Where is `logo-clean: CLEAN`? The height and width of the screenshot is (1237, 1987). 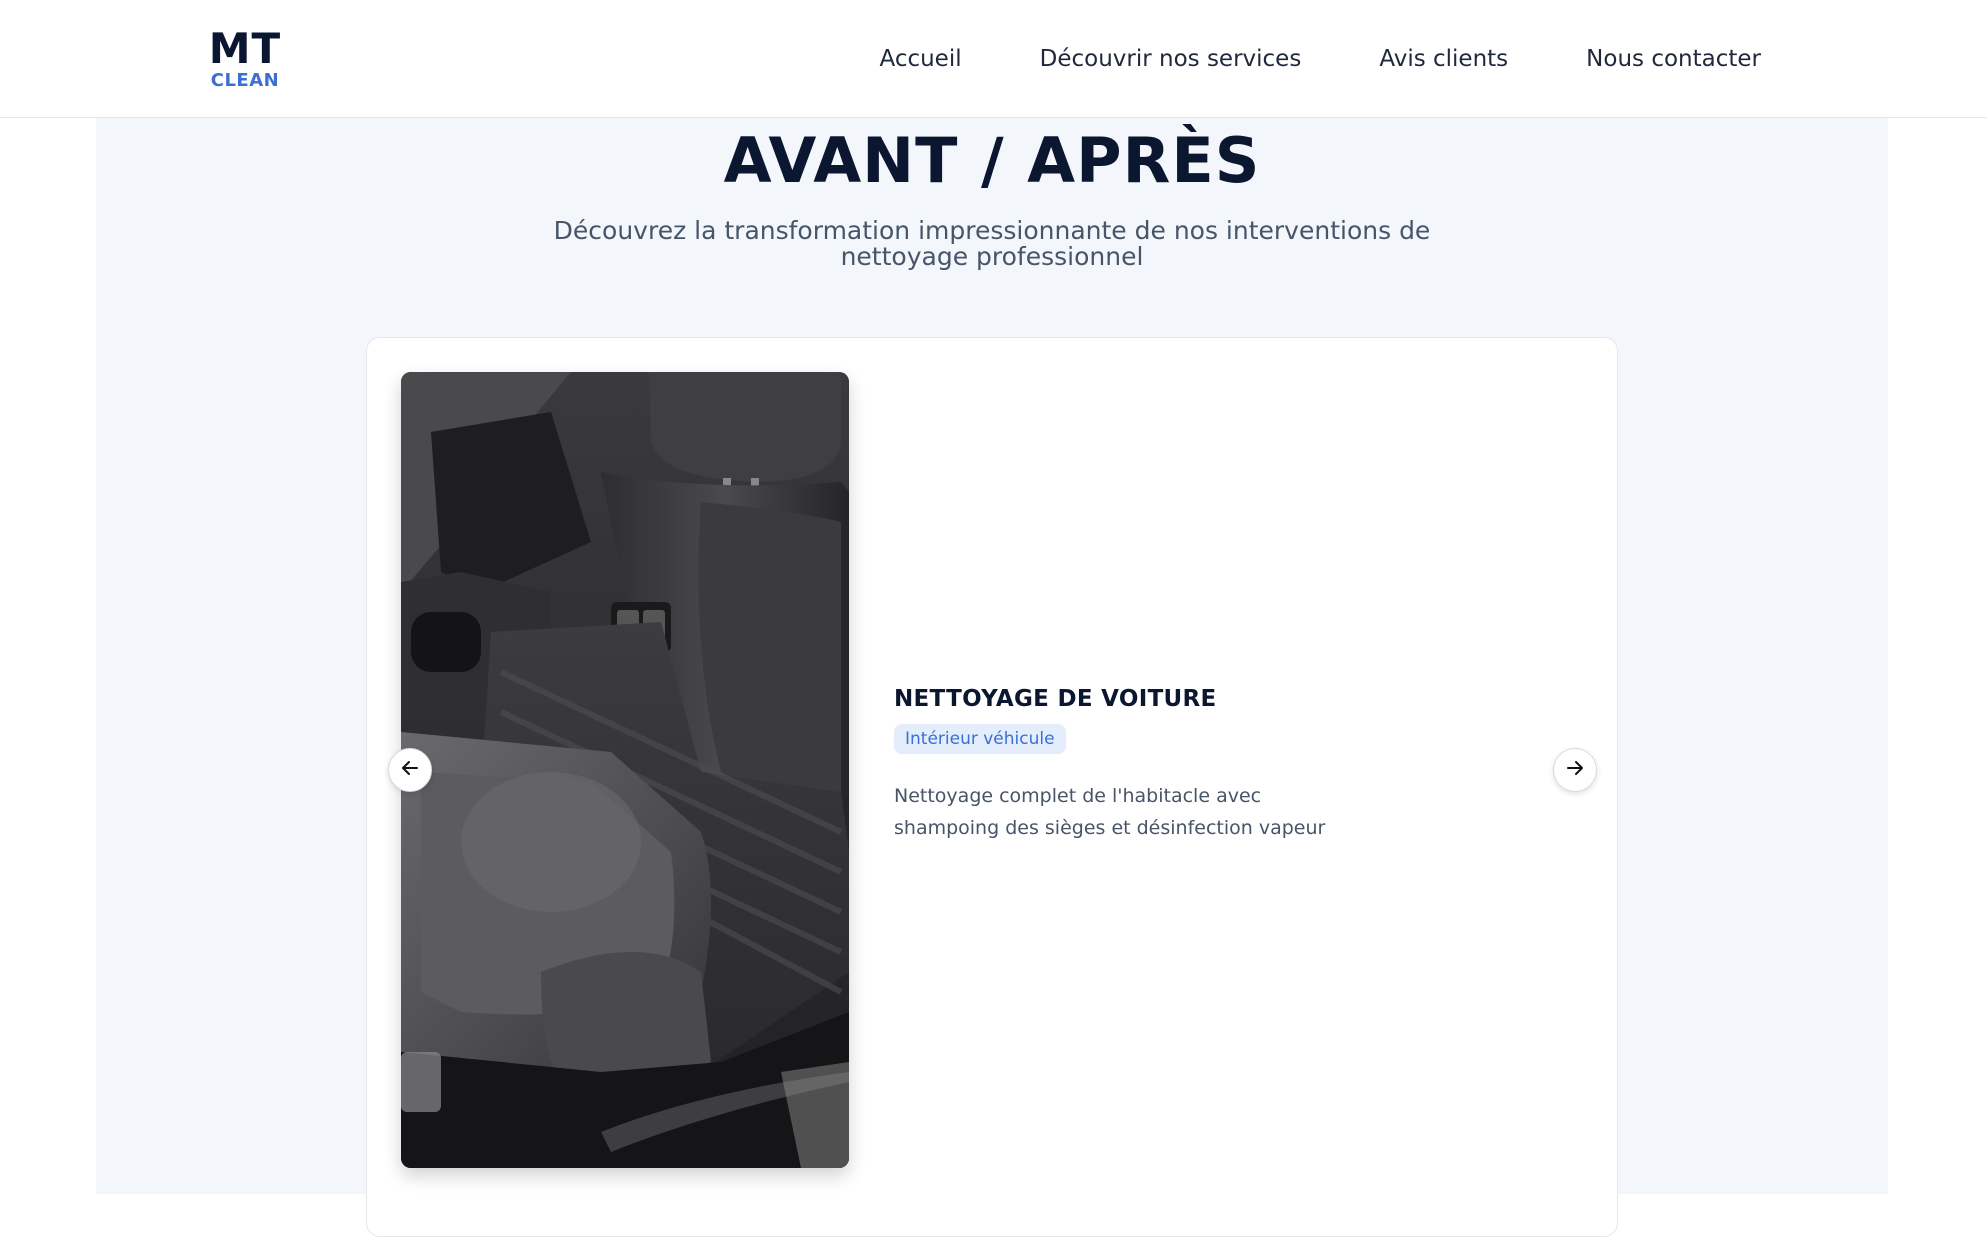
logo-clean: CLEAN is located at coordinates (245, 80).